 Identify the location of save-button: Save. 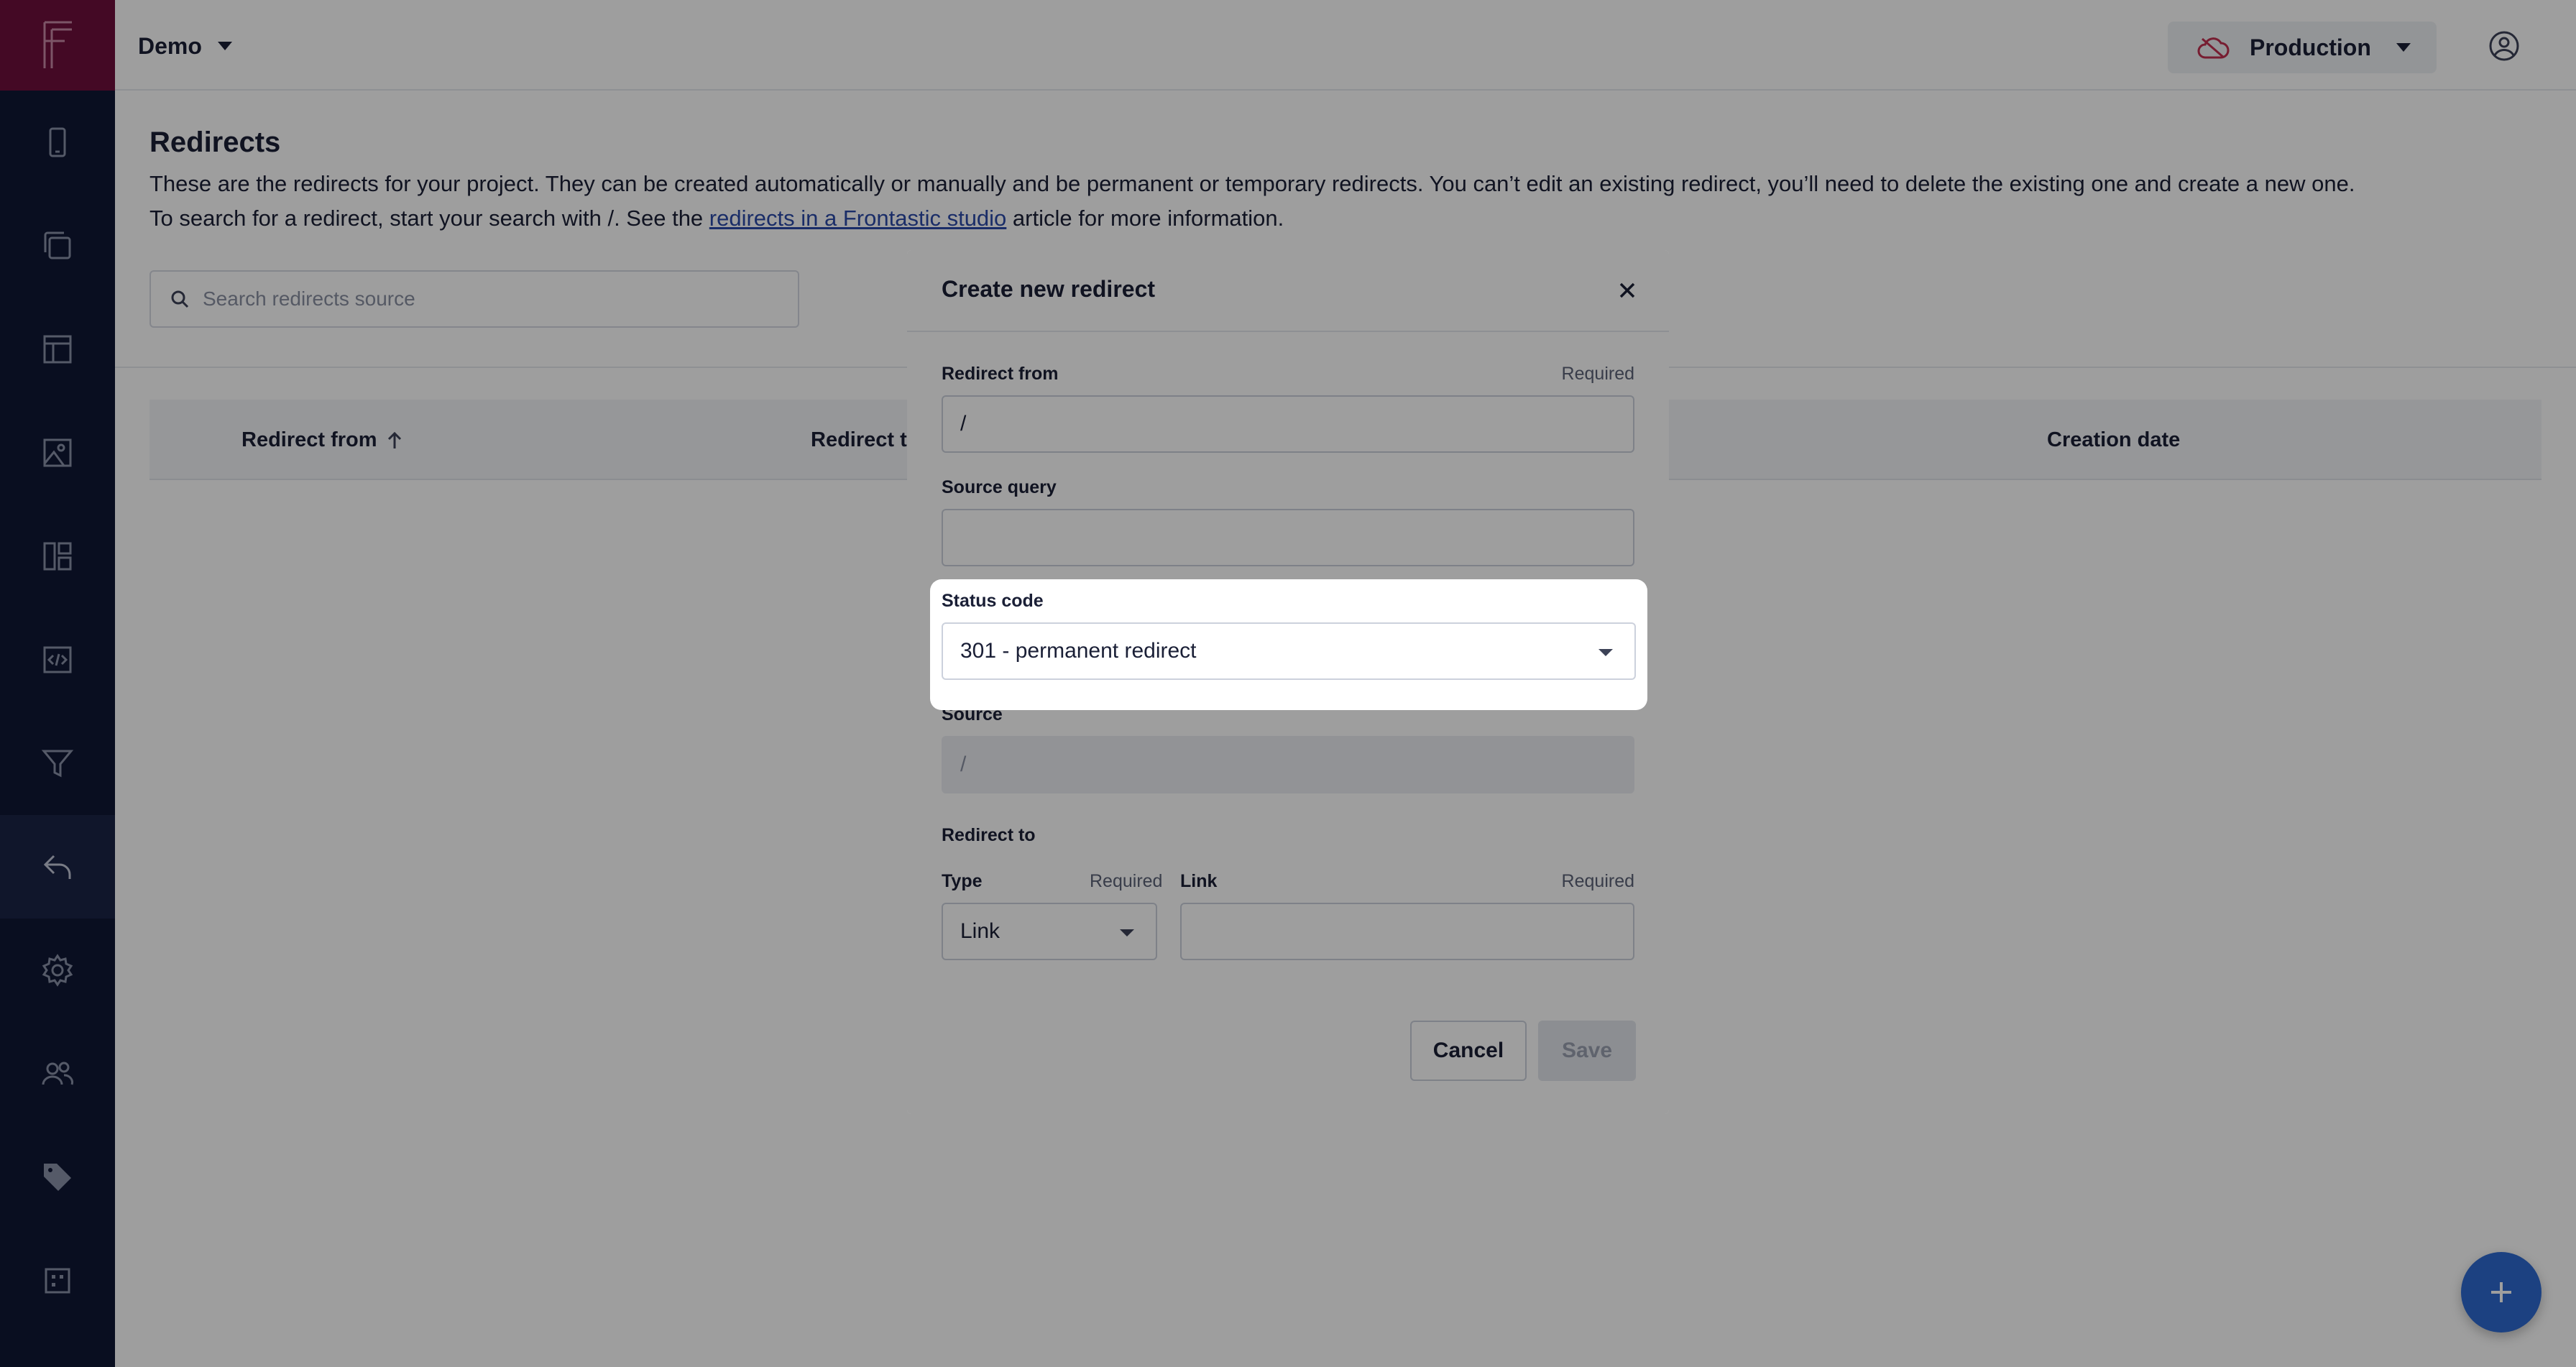
(1587, 1051).